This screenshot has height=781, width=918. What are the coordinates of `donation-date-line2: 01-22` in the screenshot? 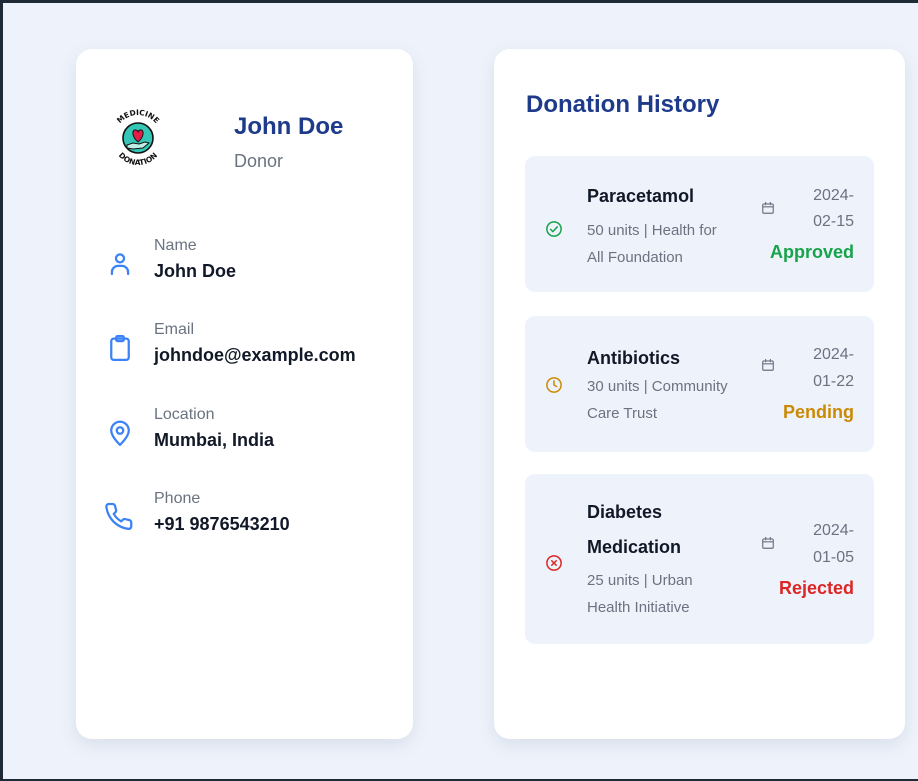 It's located at (833, 381).